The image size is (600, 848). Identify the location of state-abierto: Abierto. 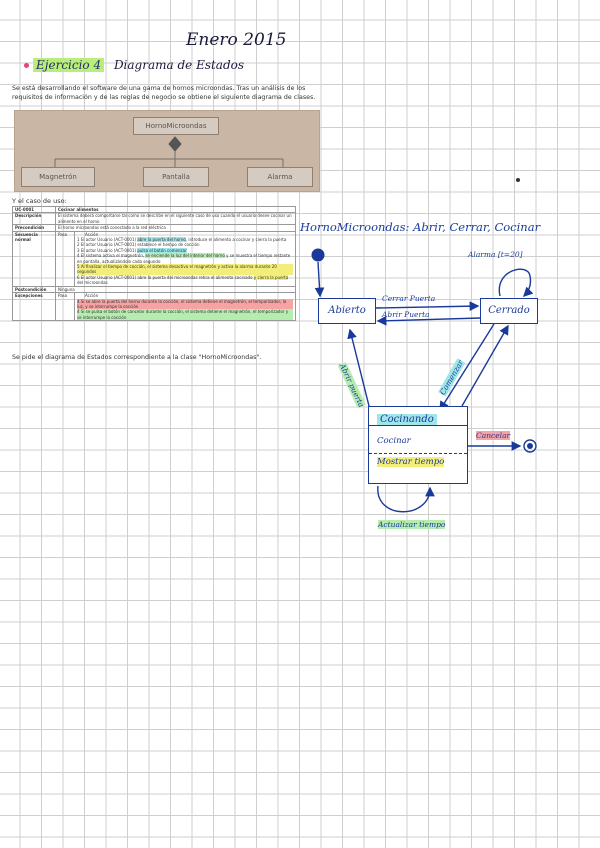
(347, 311).